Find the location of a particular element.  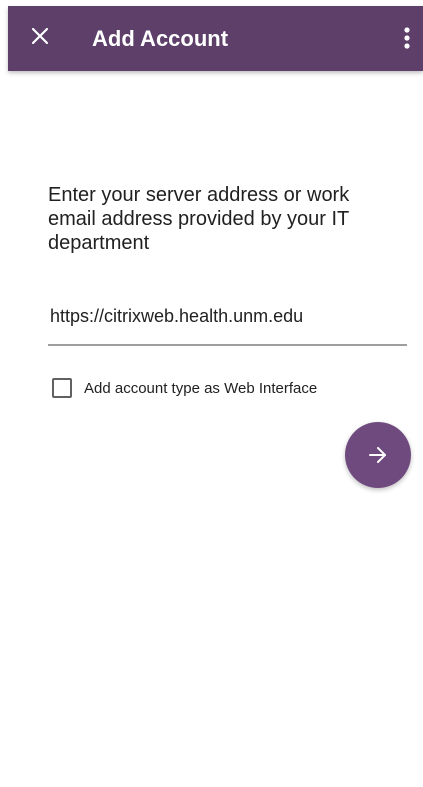

web-interface-checkbox is located at coordinates (62, 388).